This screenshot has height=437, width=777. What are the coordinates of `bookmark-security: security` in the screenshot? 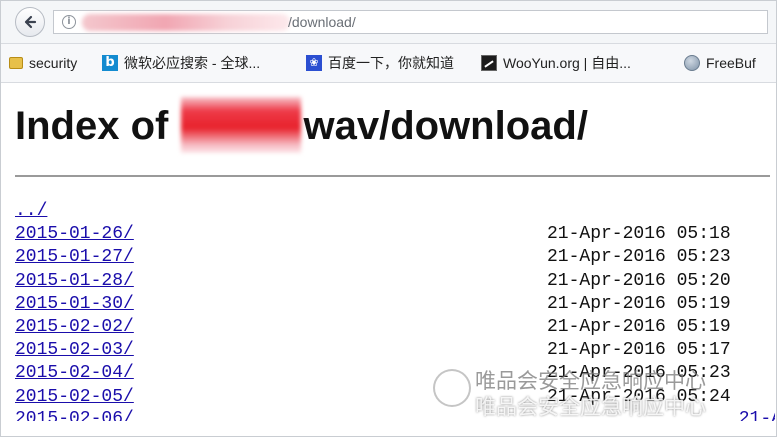 It's located at (43, 63).